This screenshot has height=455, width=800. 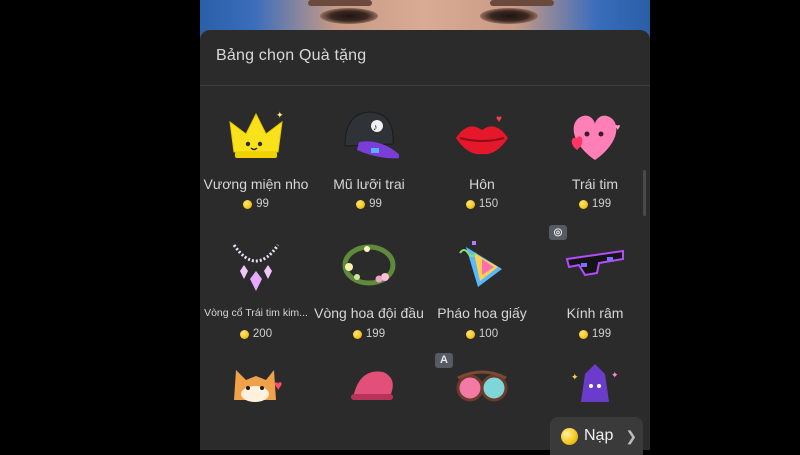 What do you see at coordinates (256, 267) in the screenshot?
I see `necklace-icon` at bounding box center [256, 267].